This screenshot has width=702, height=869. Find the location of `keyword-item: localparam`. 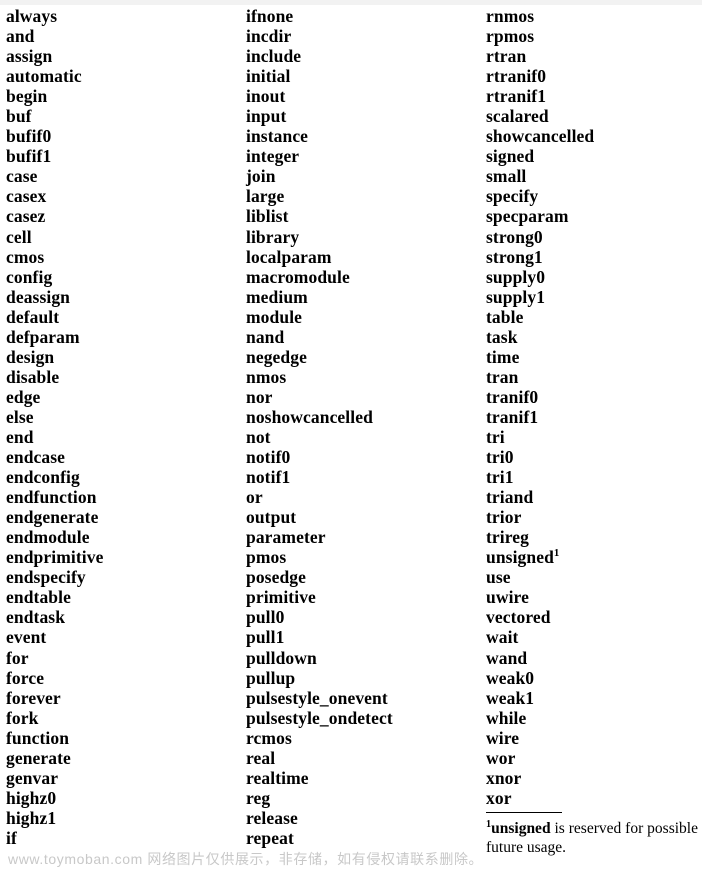

keyword-item: localparam is located at coordinates (289, 256).